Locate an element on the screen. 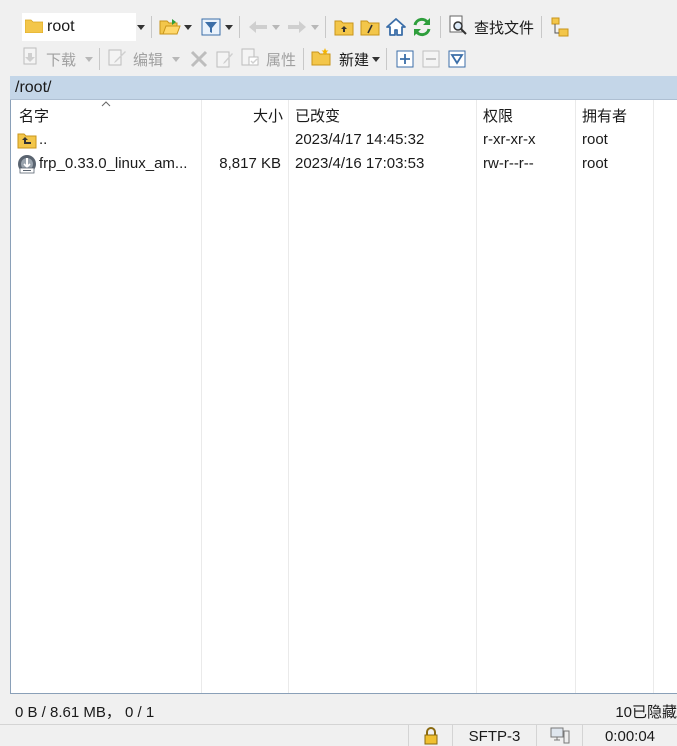  column-header-owner: 拥有者 is located at coordinates (604, 115).